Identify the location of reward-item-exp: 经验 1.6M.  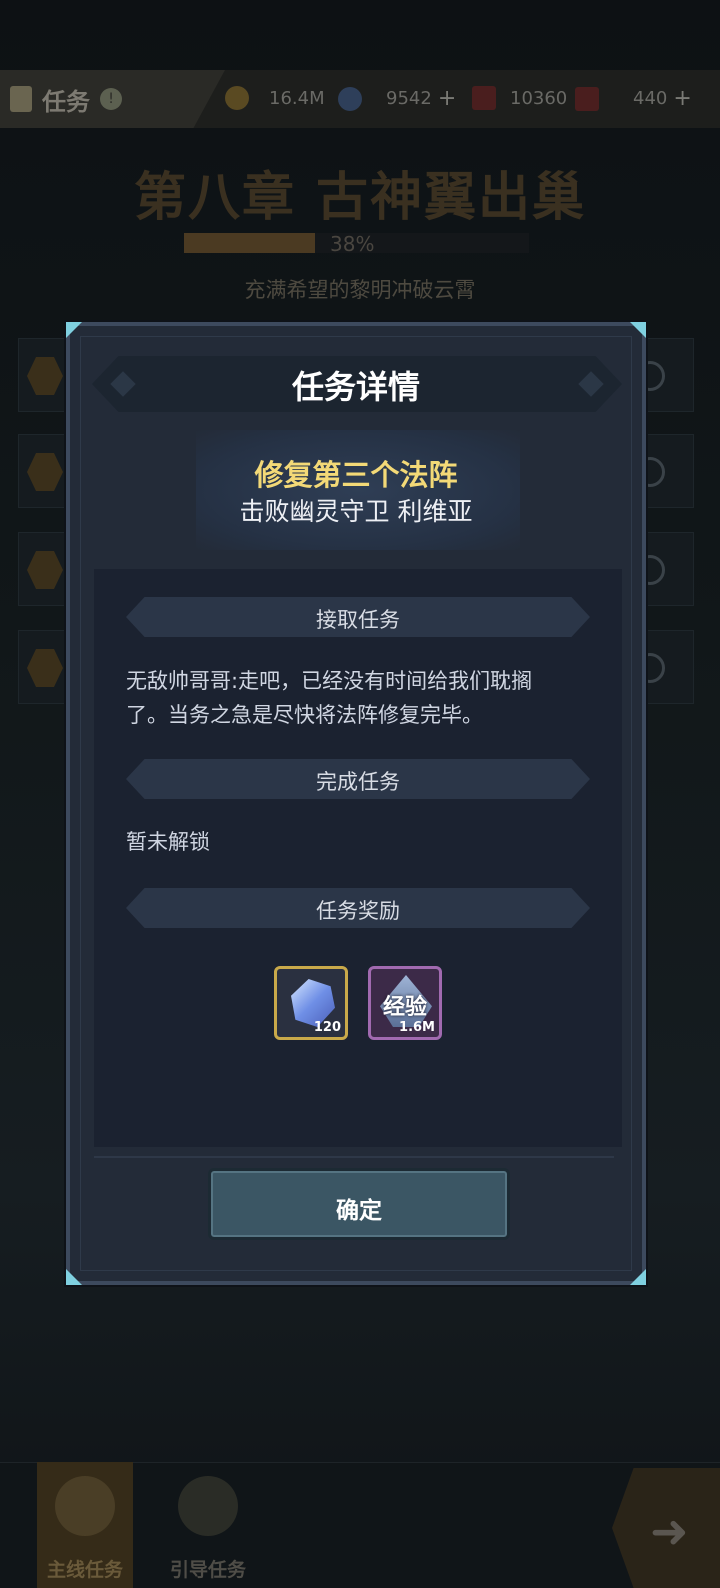
(405, 1003).